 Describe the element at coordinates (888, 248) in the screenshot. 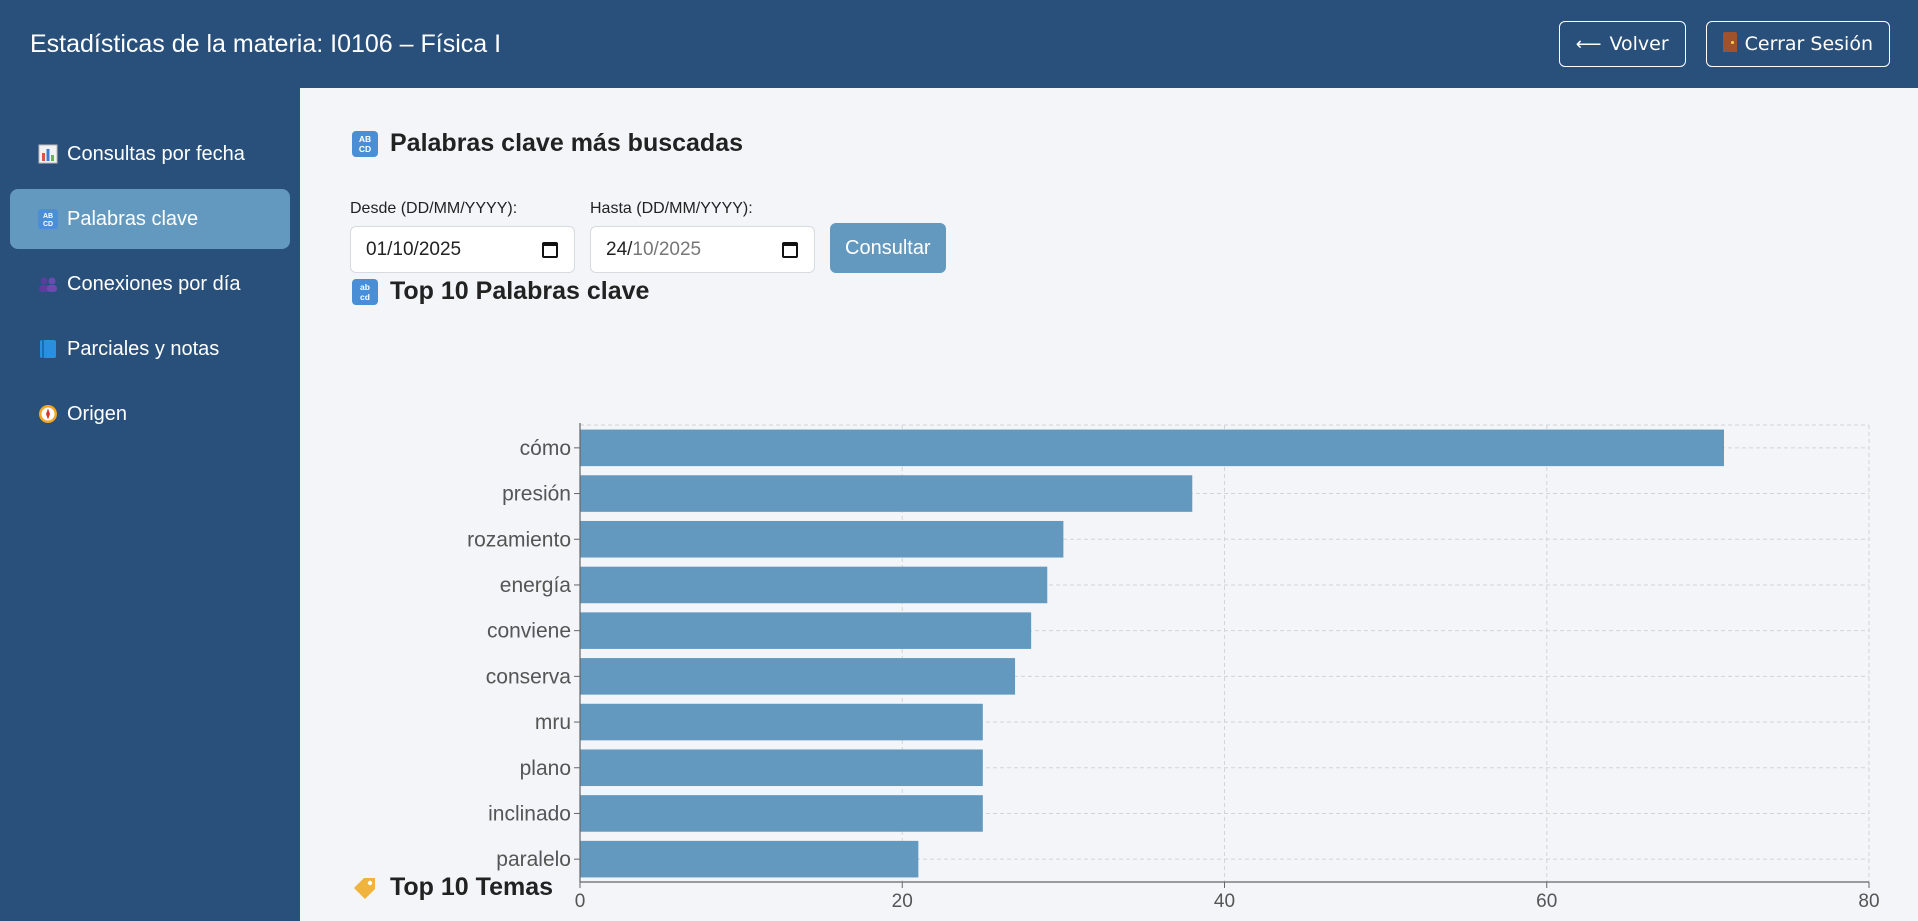

I see `consultar-button: Consultar` at that location.